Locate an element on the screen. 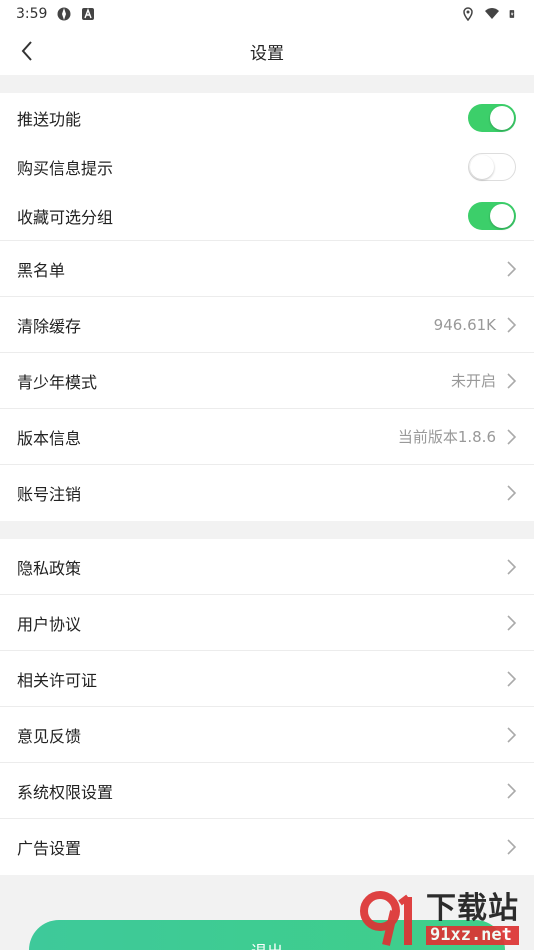 The height and width of the screenshot is (950, 534). font-a-icon is located at coordinates (88, 14).